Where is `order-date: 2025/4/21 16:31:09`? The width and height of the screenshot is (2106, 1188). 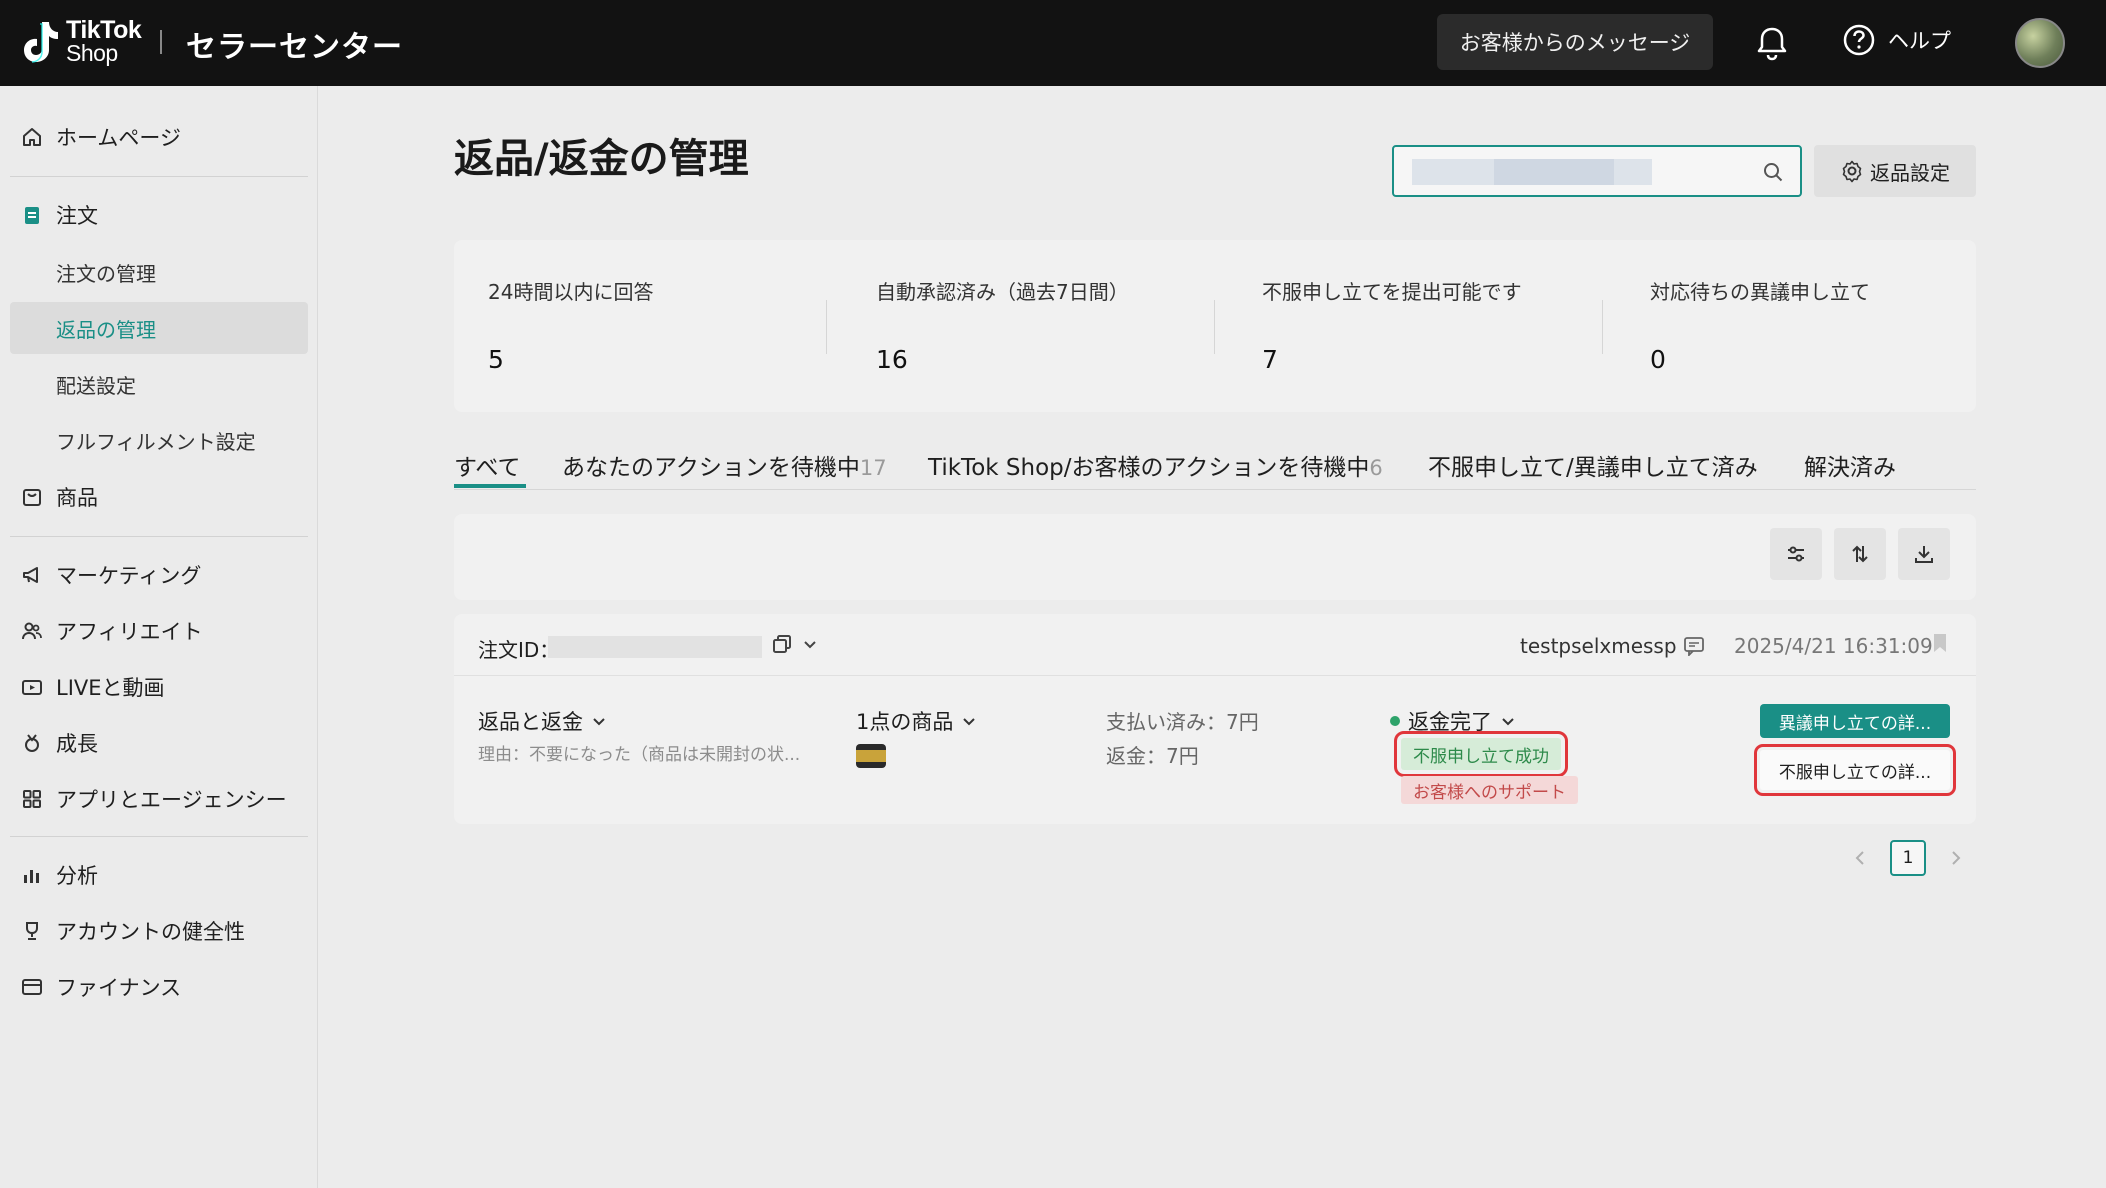 order-date: 2025/4/21 16:31:09 is located at coordinates (1833, 646).